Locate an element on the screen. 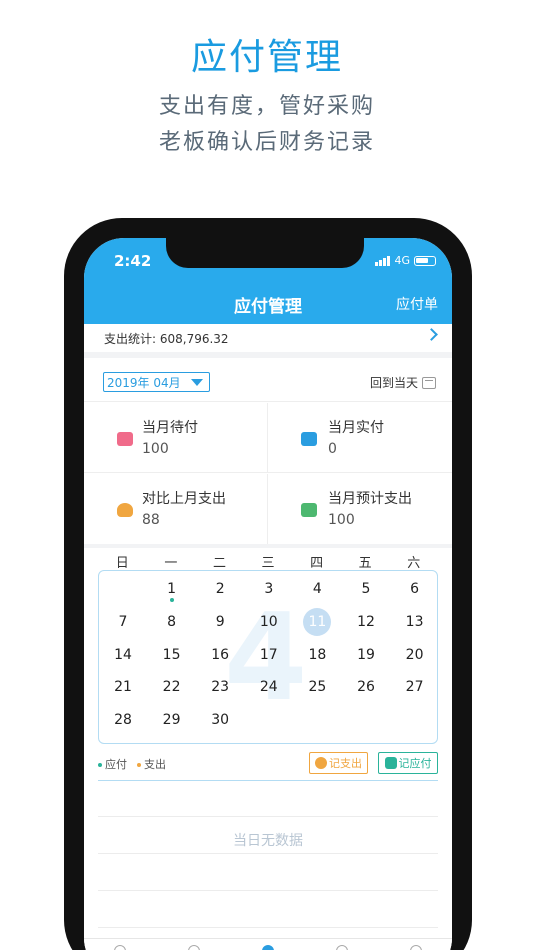  calendar-day-number: 19 is located at coordinates (366, 654).